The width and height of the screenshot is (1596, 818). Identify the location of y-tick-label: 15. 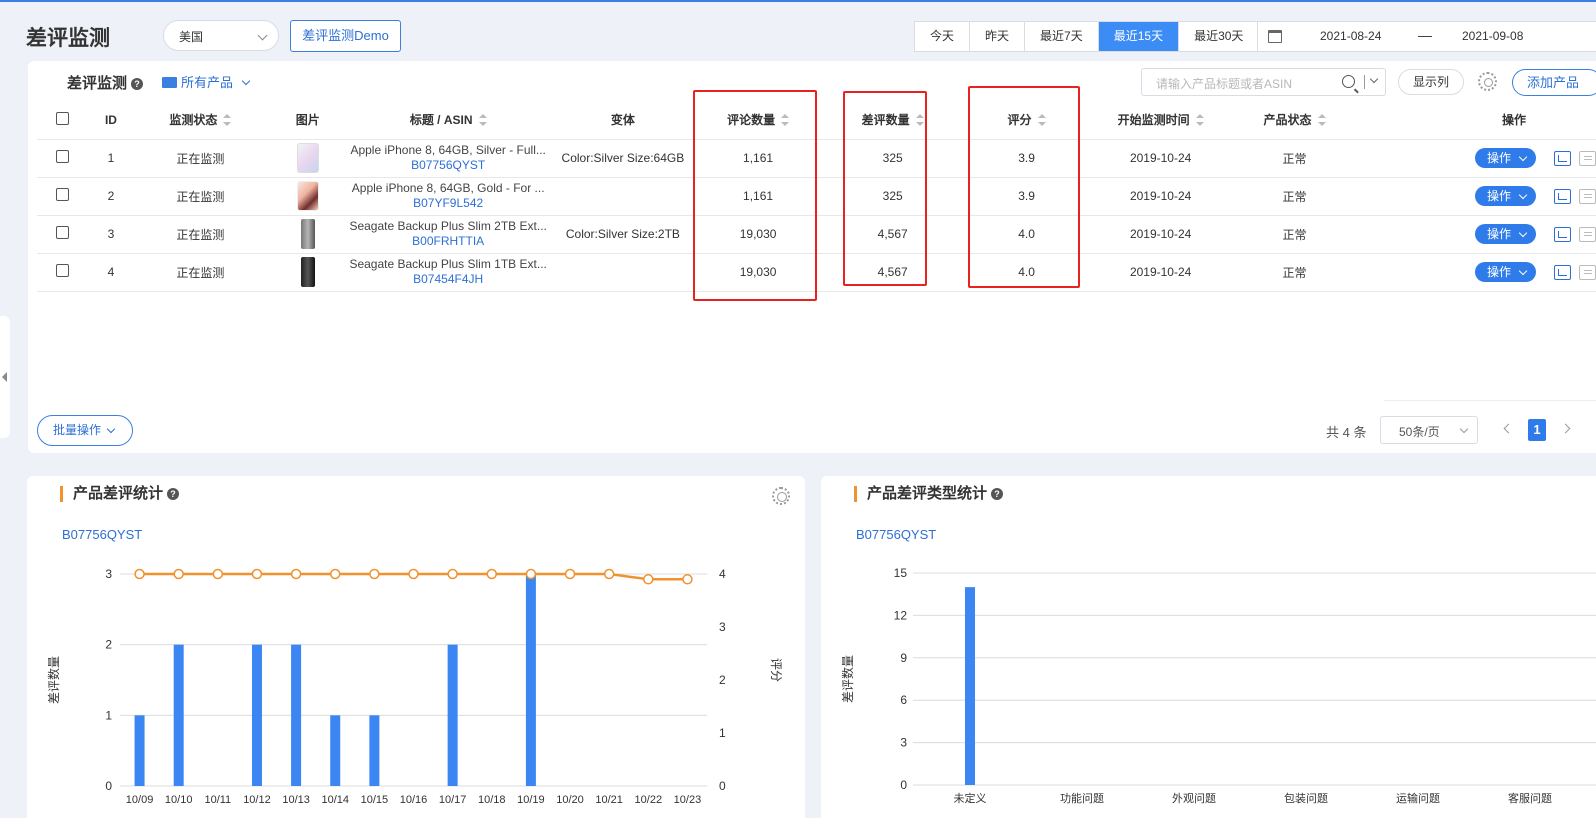
(901, 573).